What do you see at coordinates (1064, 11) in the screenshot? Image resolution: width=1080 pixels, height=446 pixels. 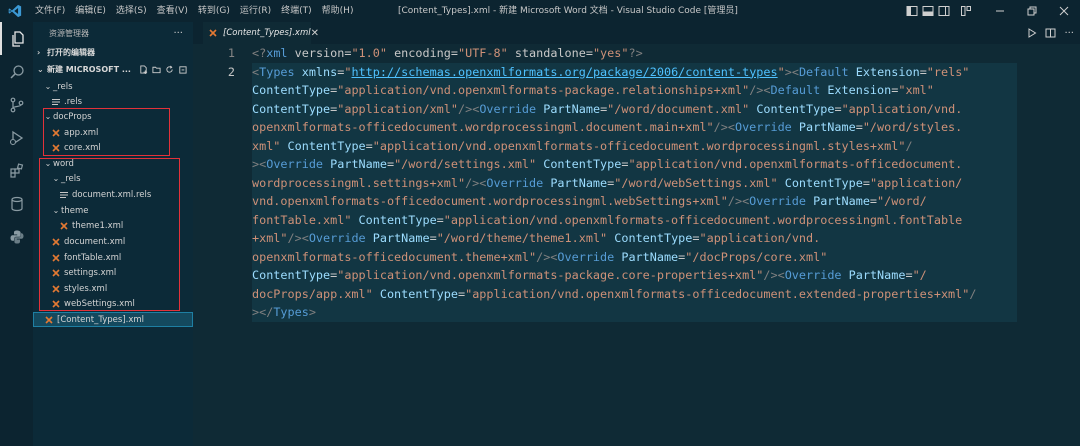 I see `close-window-button` at bounding box center [1064, 11].